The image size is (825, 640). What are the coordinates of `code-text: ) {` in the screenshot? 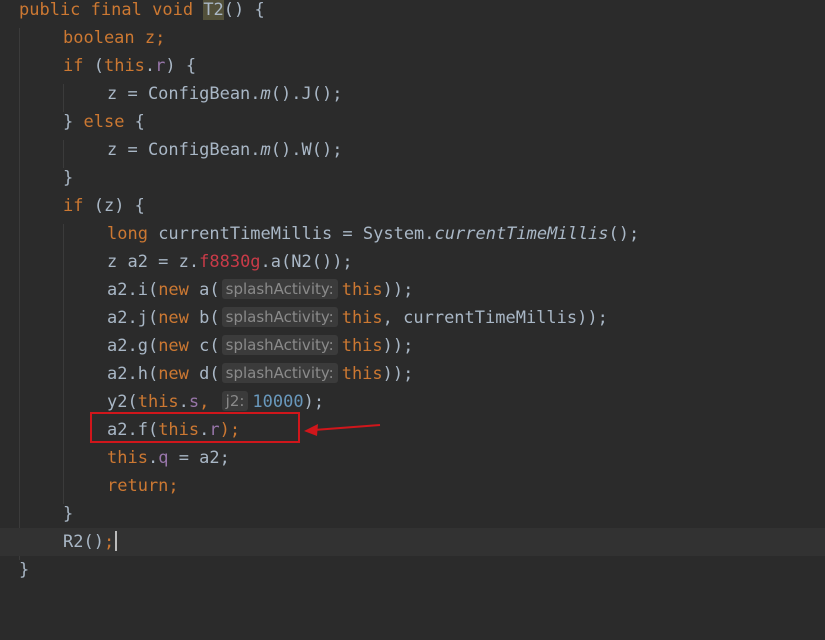 It's located at (181, 66).